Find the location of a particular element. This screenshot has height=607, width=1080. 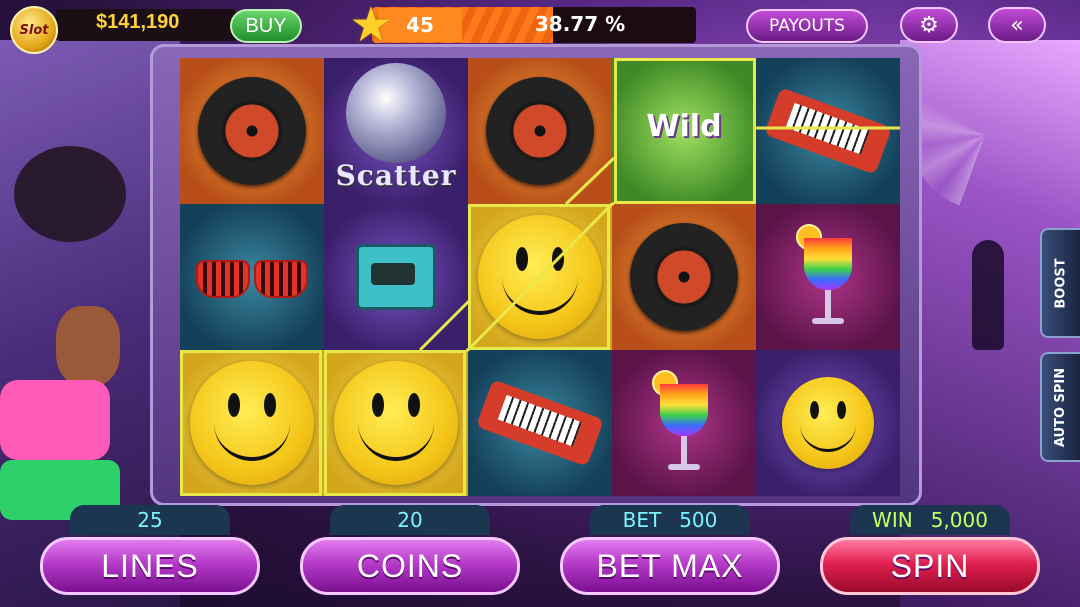

lines-button: LINES is located at coordinates (150, 566).